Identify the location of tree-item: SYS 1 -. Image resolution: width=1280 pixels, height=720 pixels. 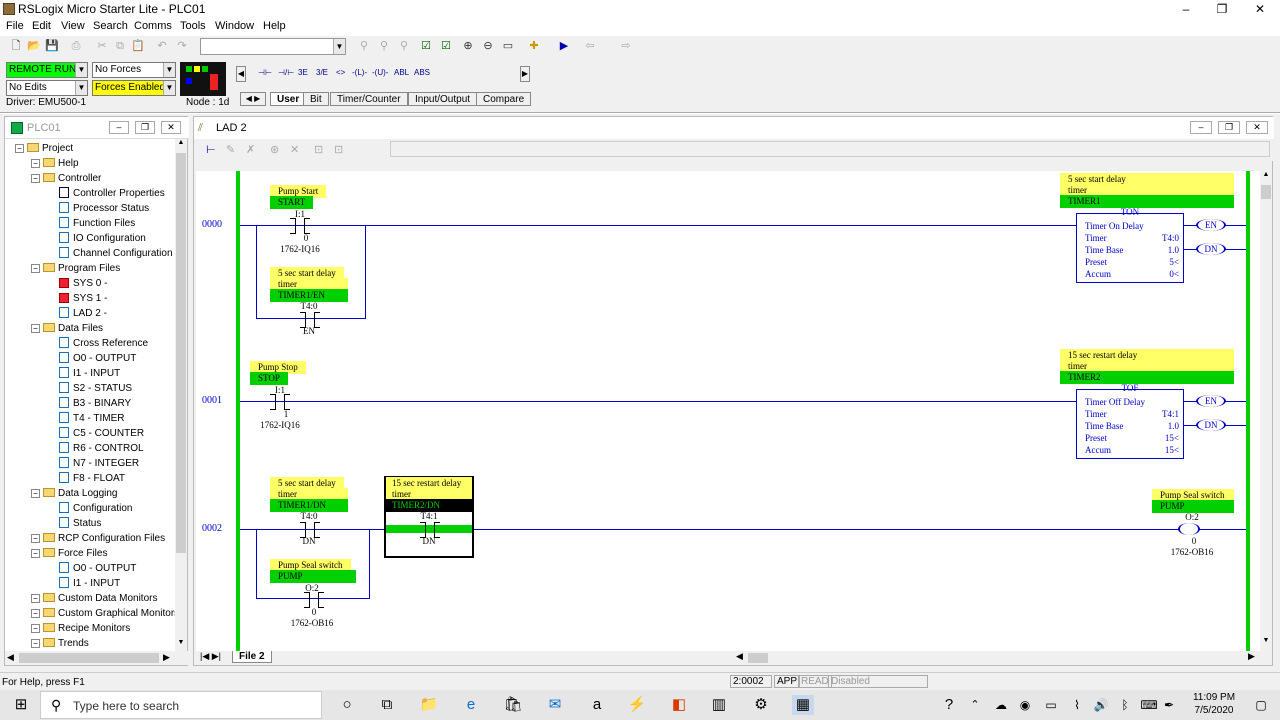
(77, 298).